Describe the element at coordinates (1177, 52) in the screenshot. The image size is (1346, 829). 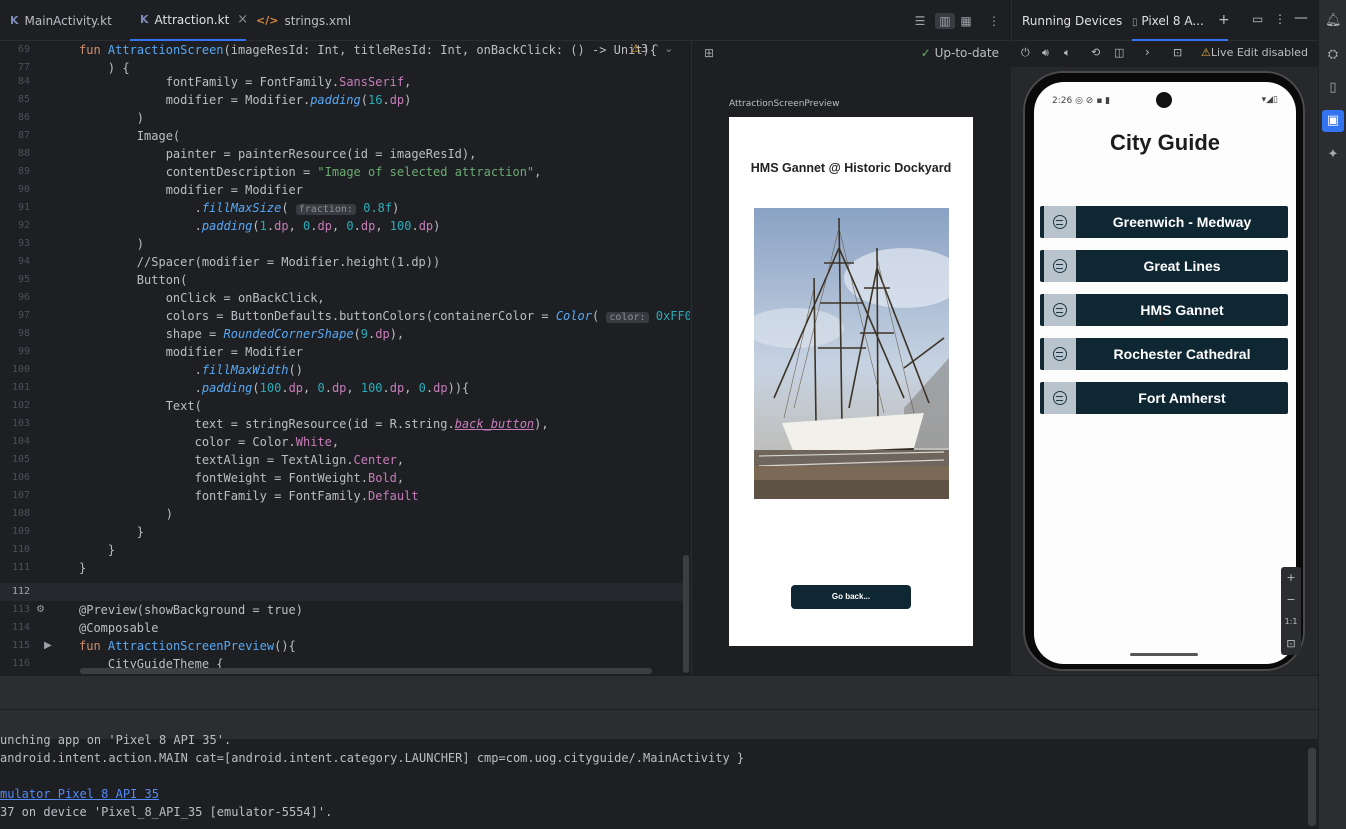
I see `screen-record-icon: ⊡` at that location.